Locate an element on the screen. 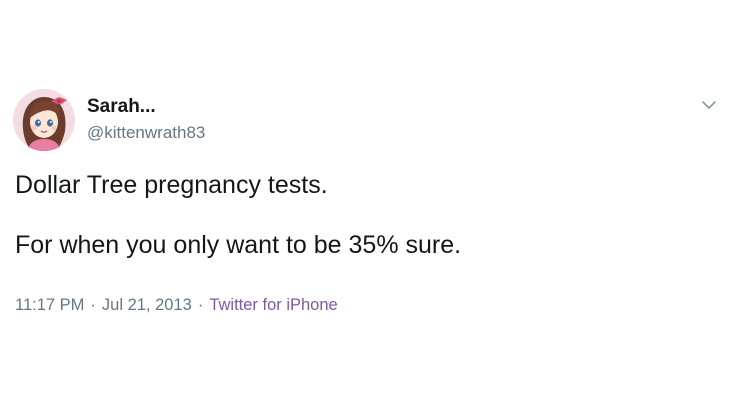  avatar is located at coordinates (44, 120).